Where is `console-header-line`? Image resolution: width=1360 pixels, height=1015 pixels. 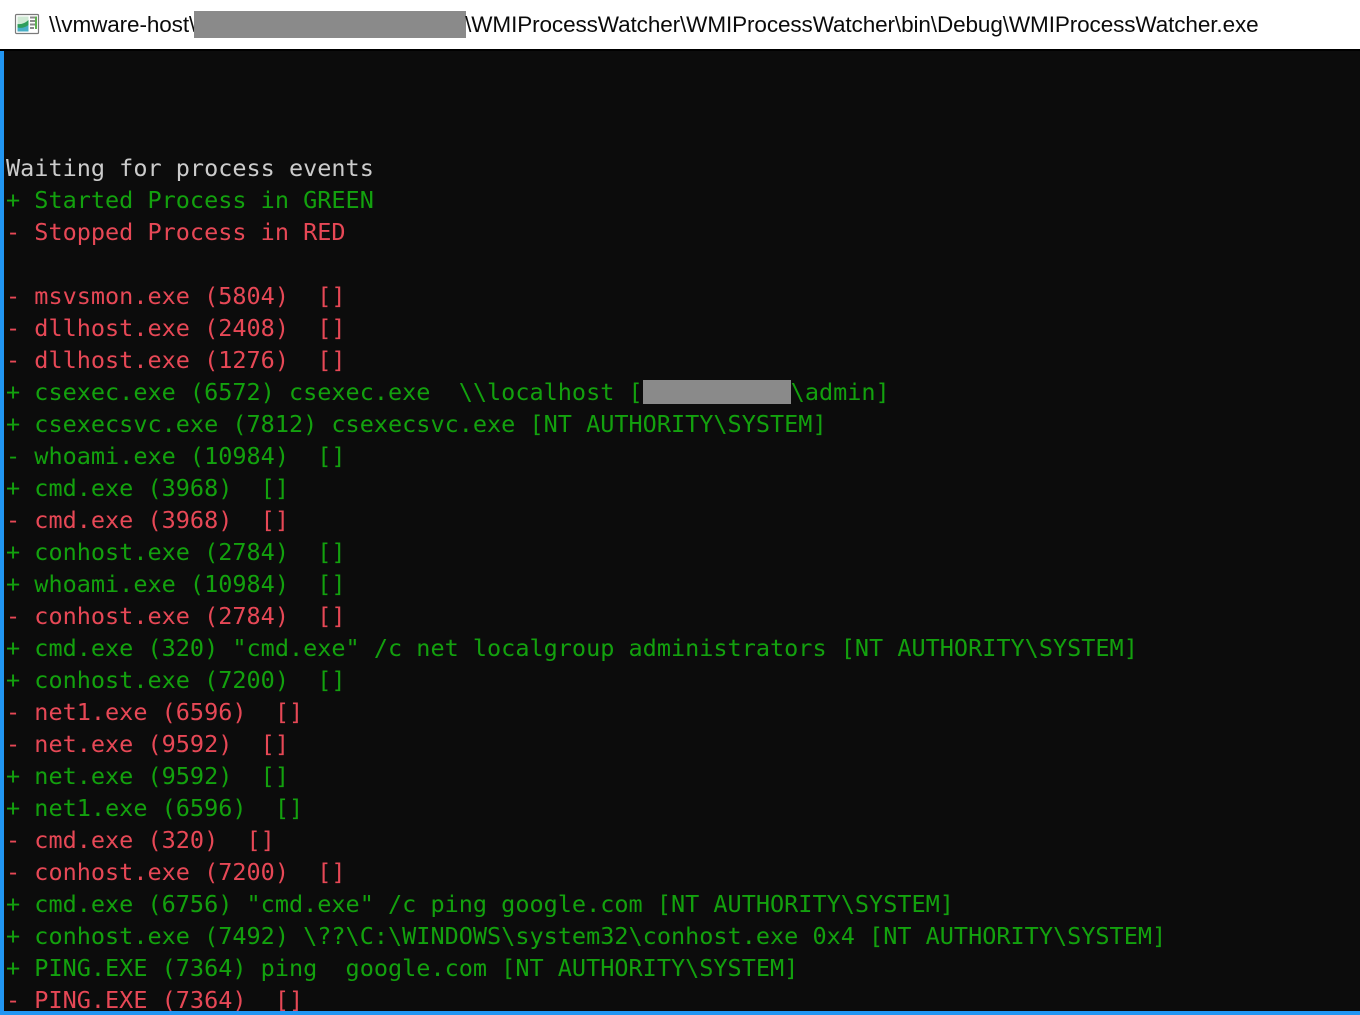
console-header-line is located at coordinates (682, 264).